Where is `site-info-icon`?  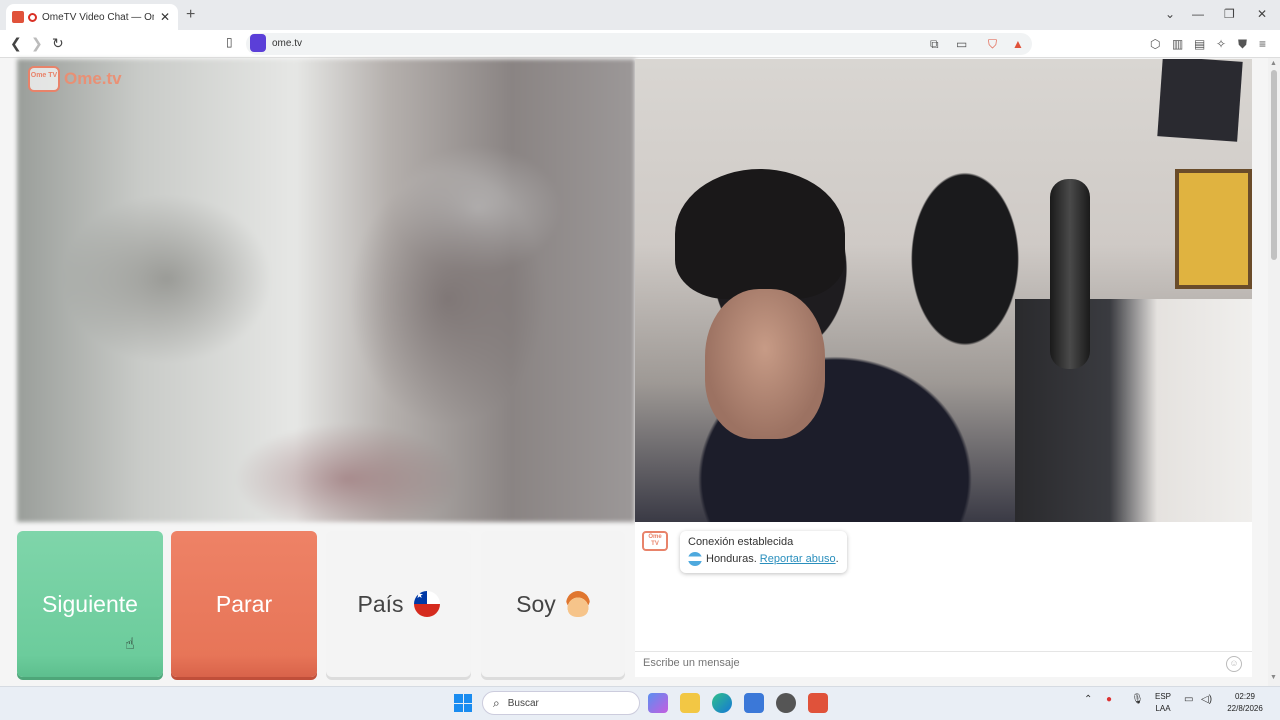
site-info-icon is located at coordinates (258, 43).